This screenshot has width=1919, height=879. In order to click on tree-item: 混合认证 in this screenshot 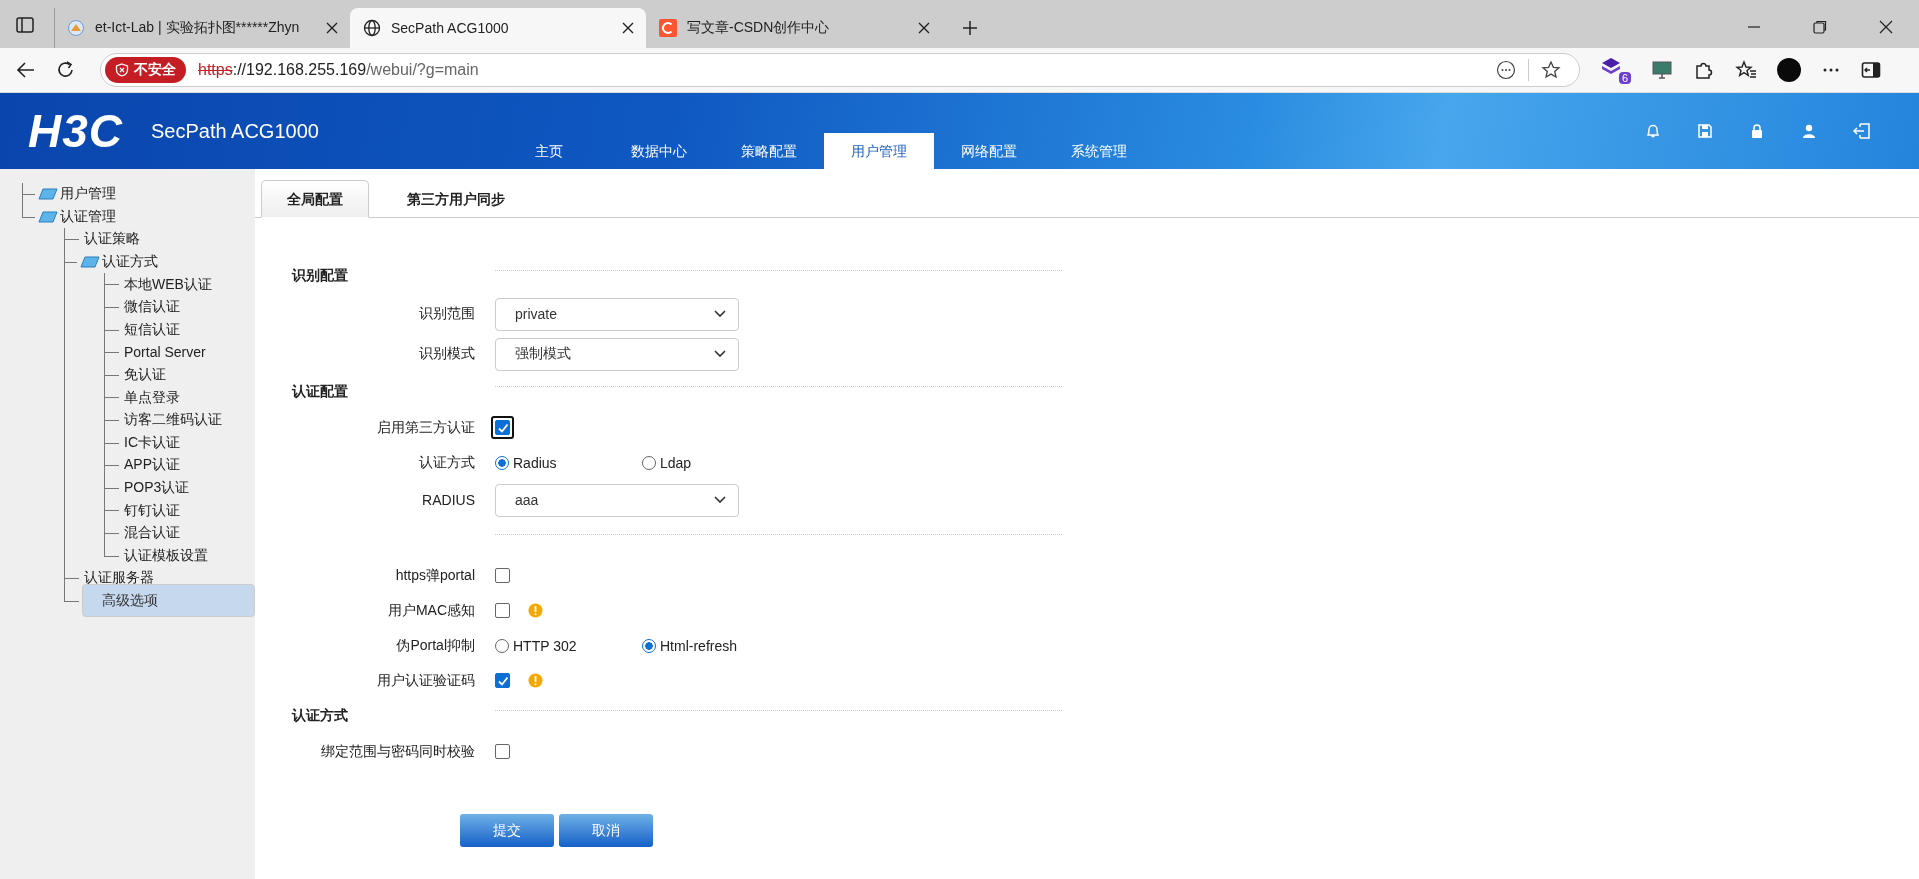, I will do `click(152, 533)`.